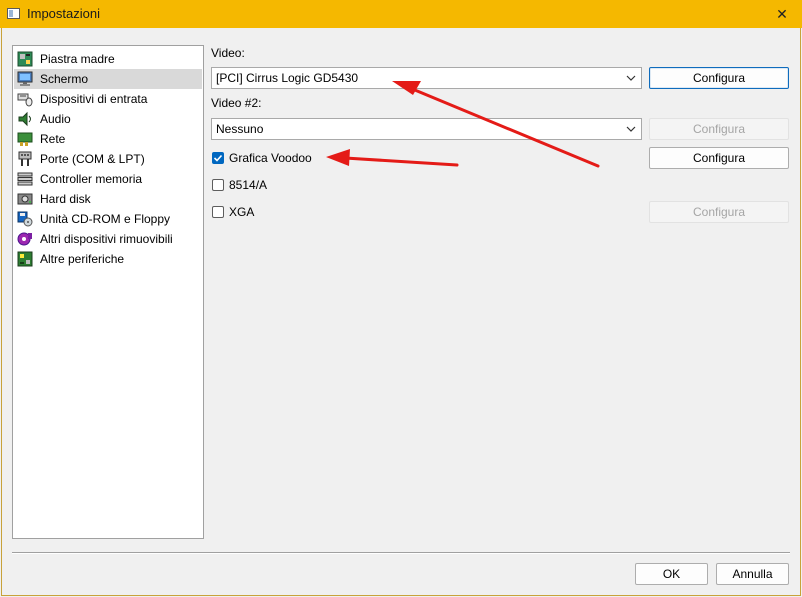 This screenshot has height=597, width=802. What do you see at coordinates (13, 13) in the screenshot?
I see `window-icon` at bounding box center [13, 13].